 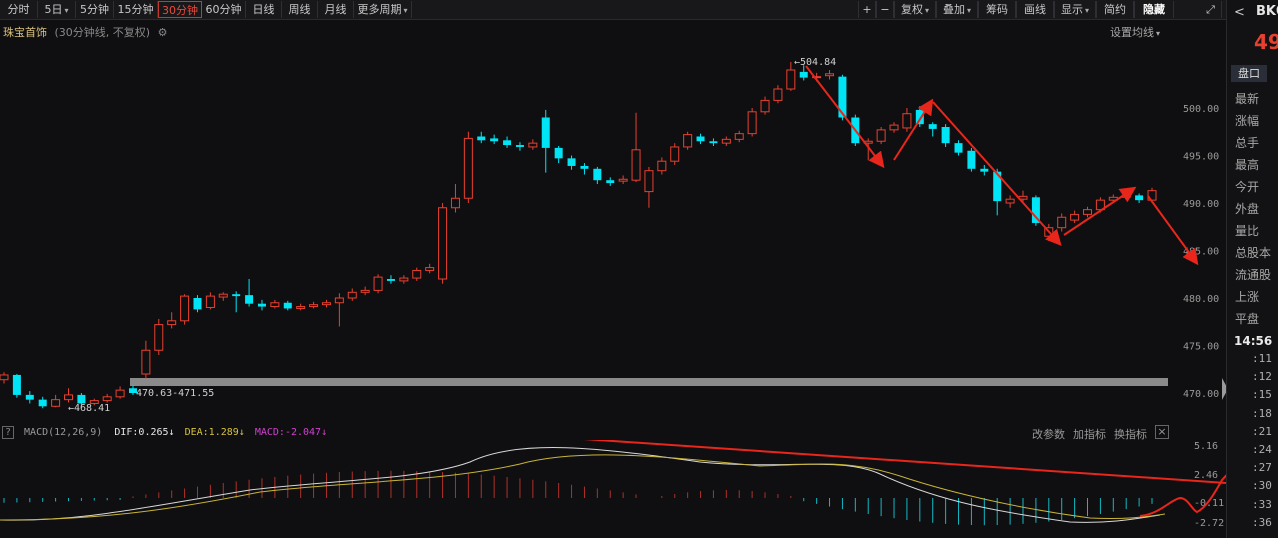 I want to click on period-tab-3: 15分钟, so click(x=136, y=9).